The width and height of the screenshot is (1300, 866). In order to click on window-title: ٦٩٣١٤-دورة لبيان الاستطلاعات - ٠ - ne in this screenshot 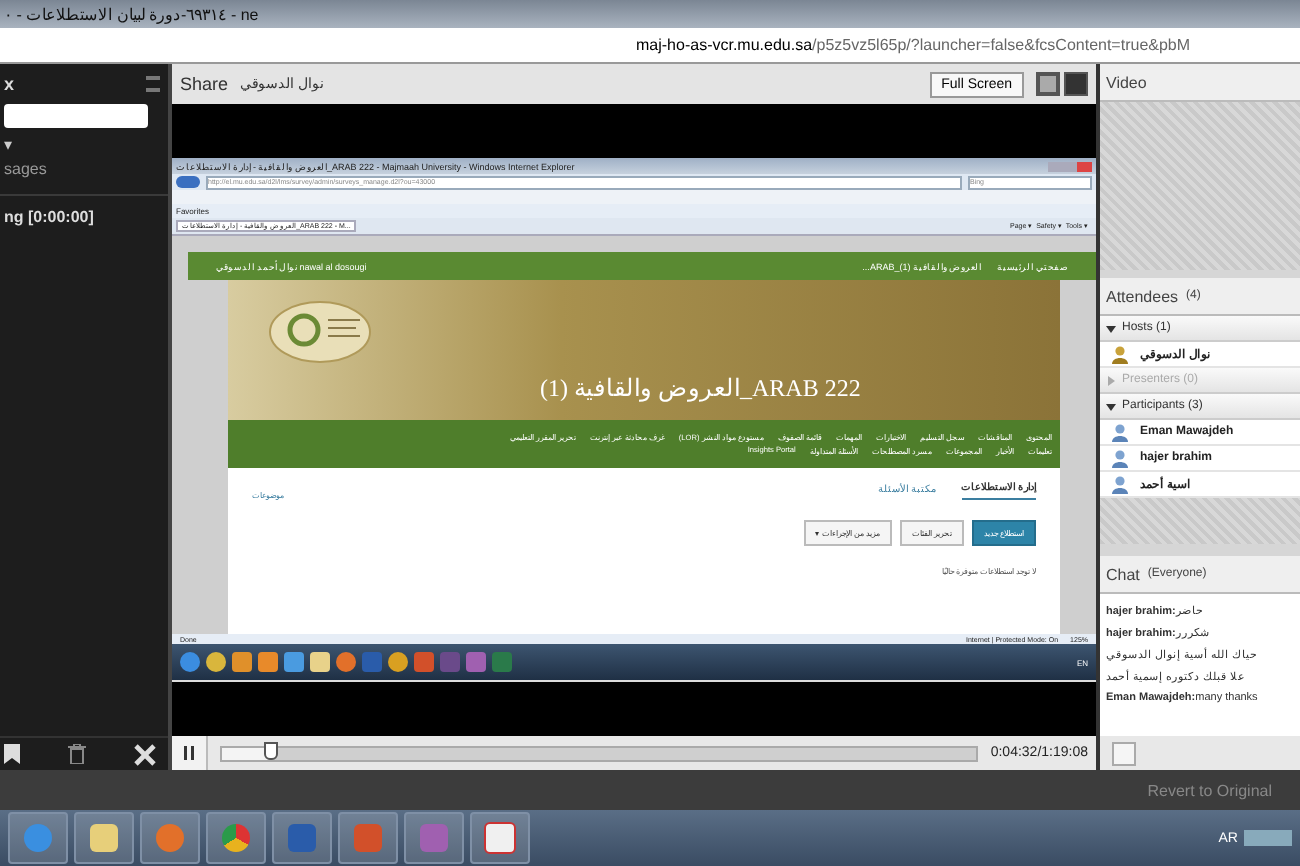, I will do `click(131, 14)`.